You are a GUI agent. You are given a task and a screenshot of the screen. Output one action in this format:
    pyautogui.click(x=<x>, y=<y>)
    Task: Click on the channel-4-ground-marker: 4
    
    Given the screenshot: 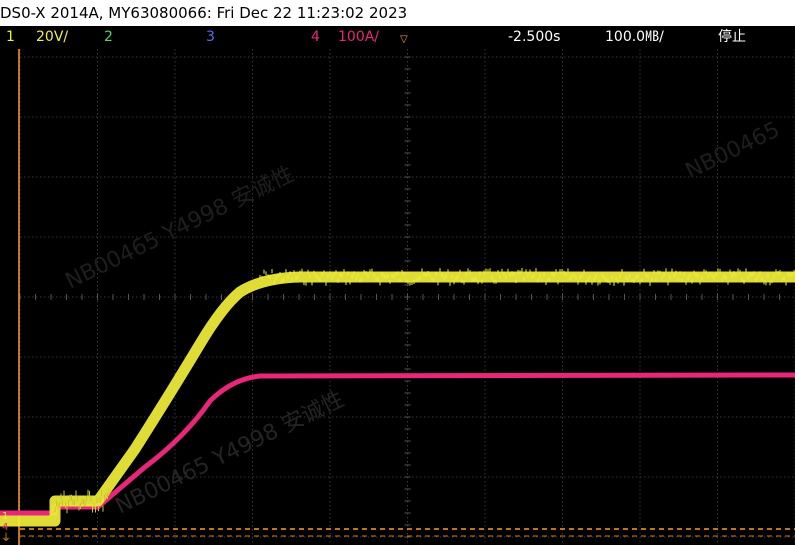 What is the action you would take?
    pyautogui.click(x=5, y=527)
    